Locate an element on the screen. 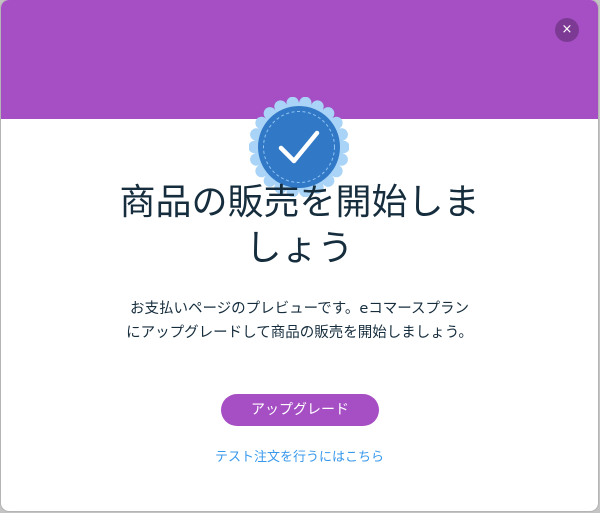 The image size is (600, 513). upgrade-button: アップグレード is located at coordinates (300, 410).